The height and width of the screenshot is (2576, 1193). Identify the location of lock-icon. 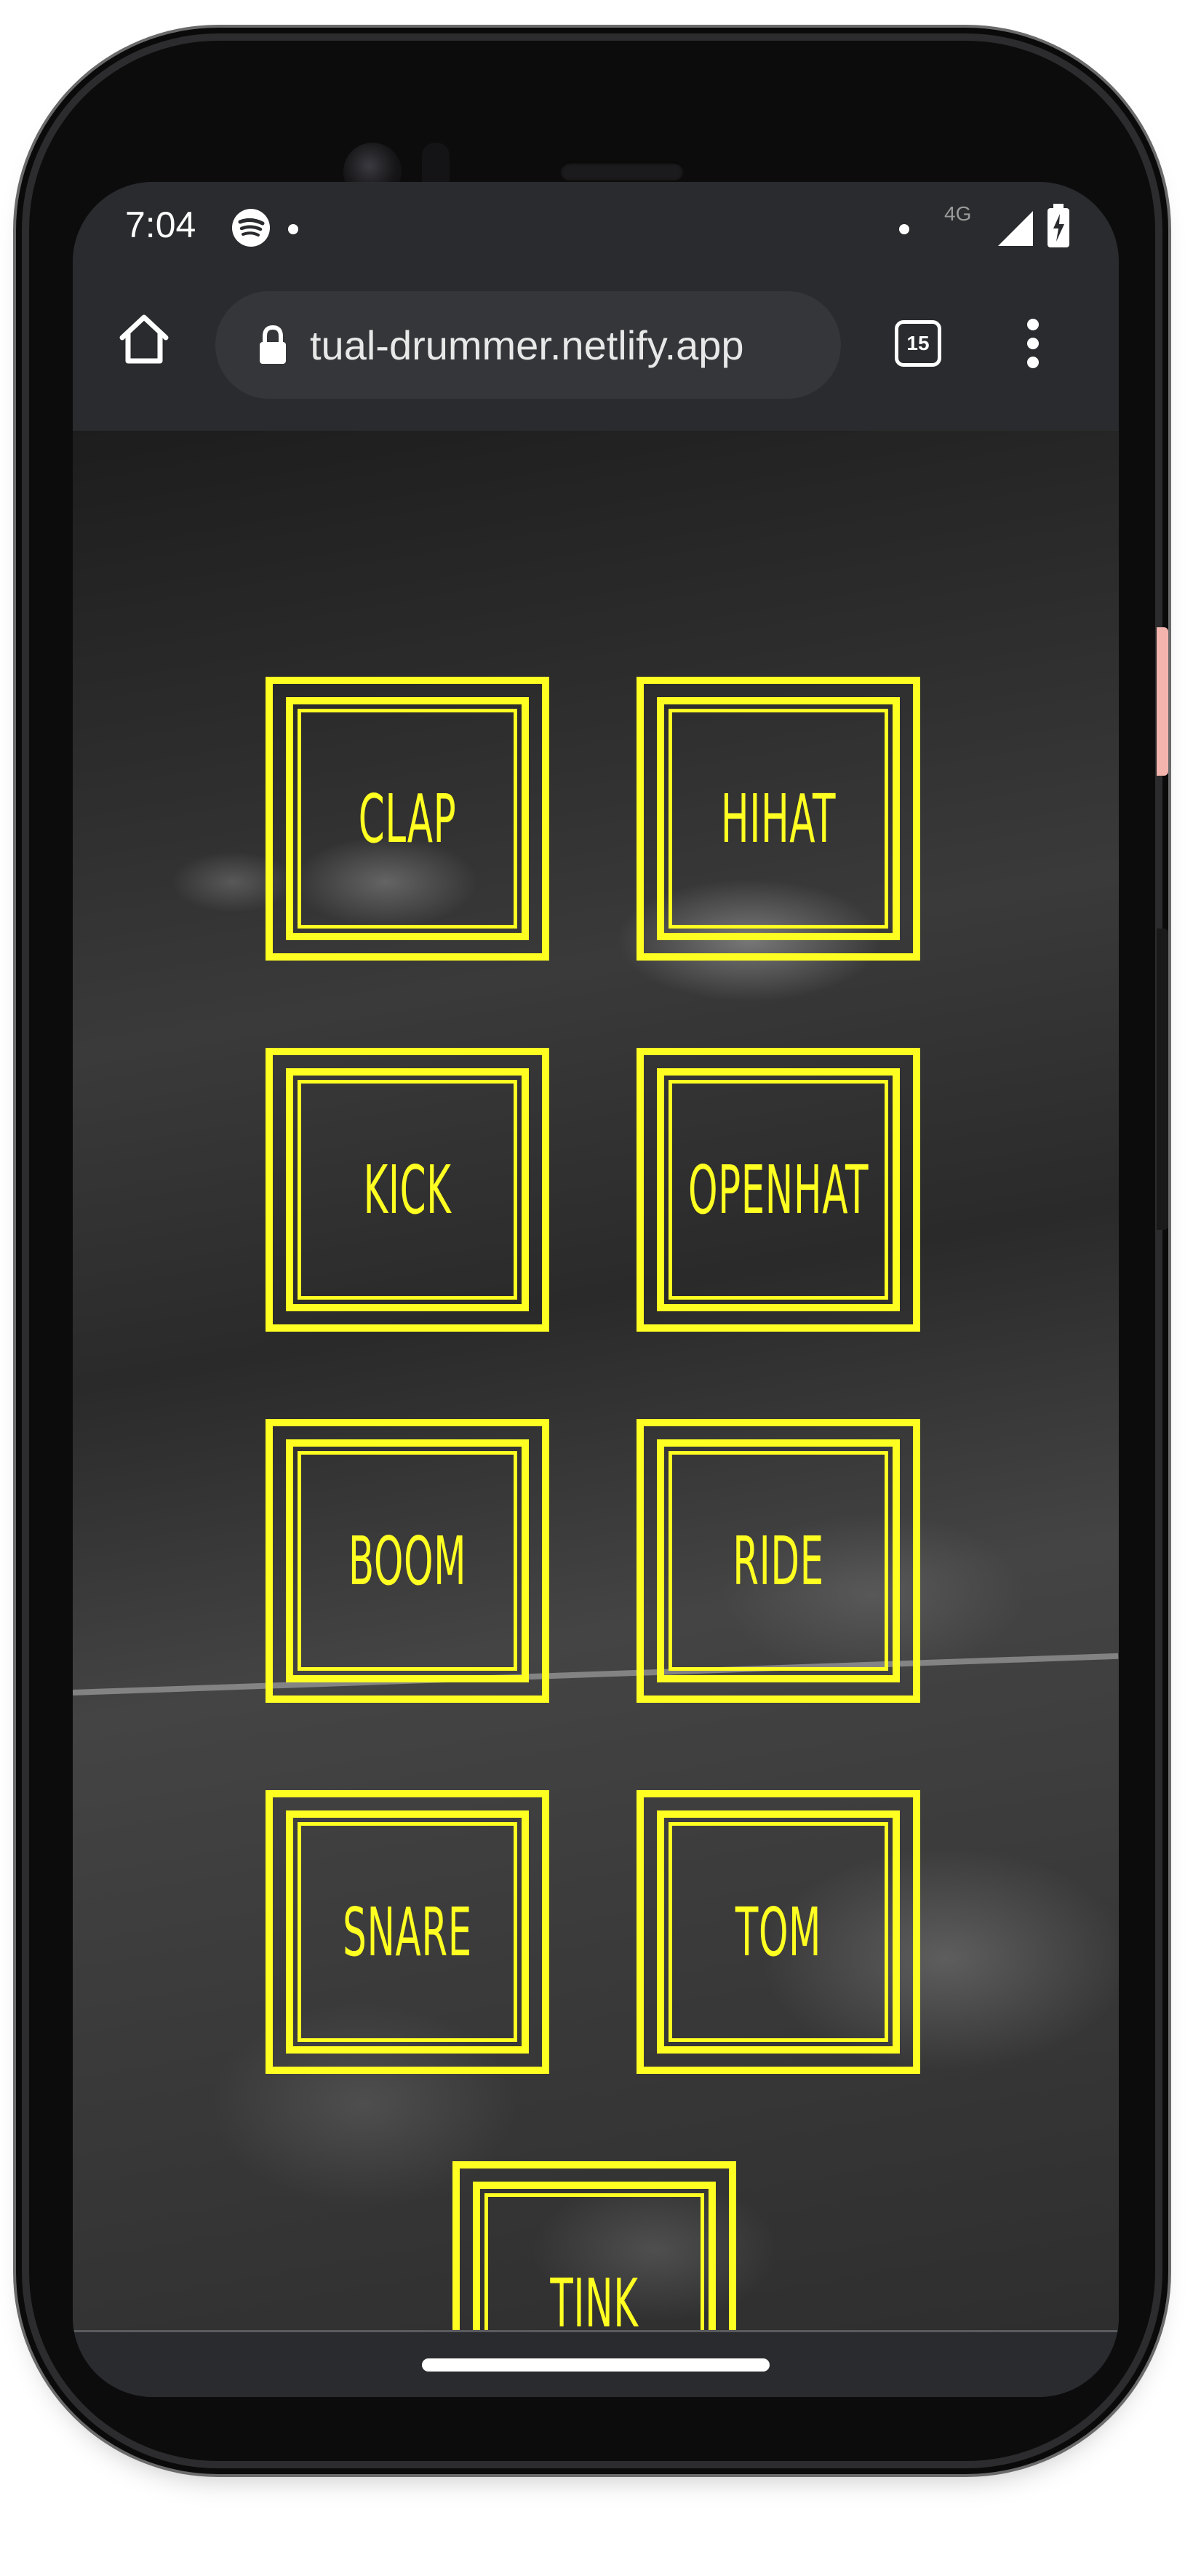
(273, 344).